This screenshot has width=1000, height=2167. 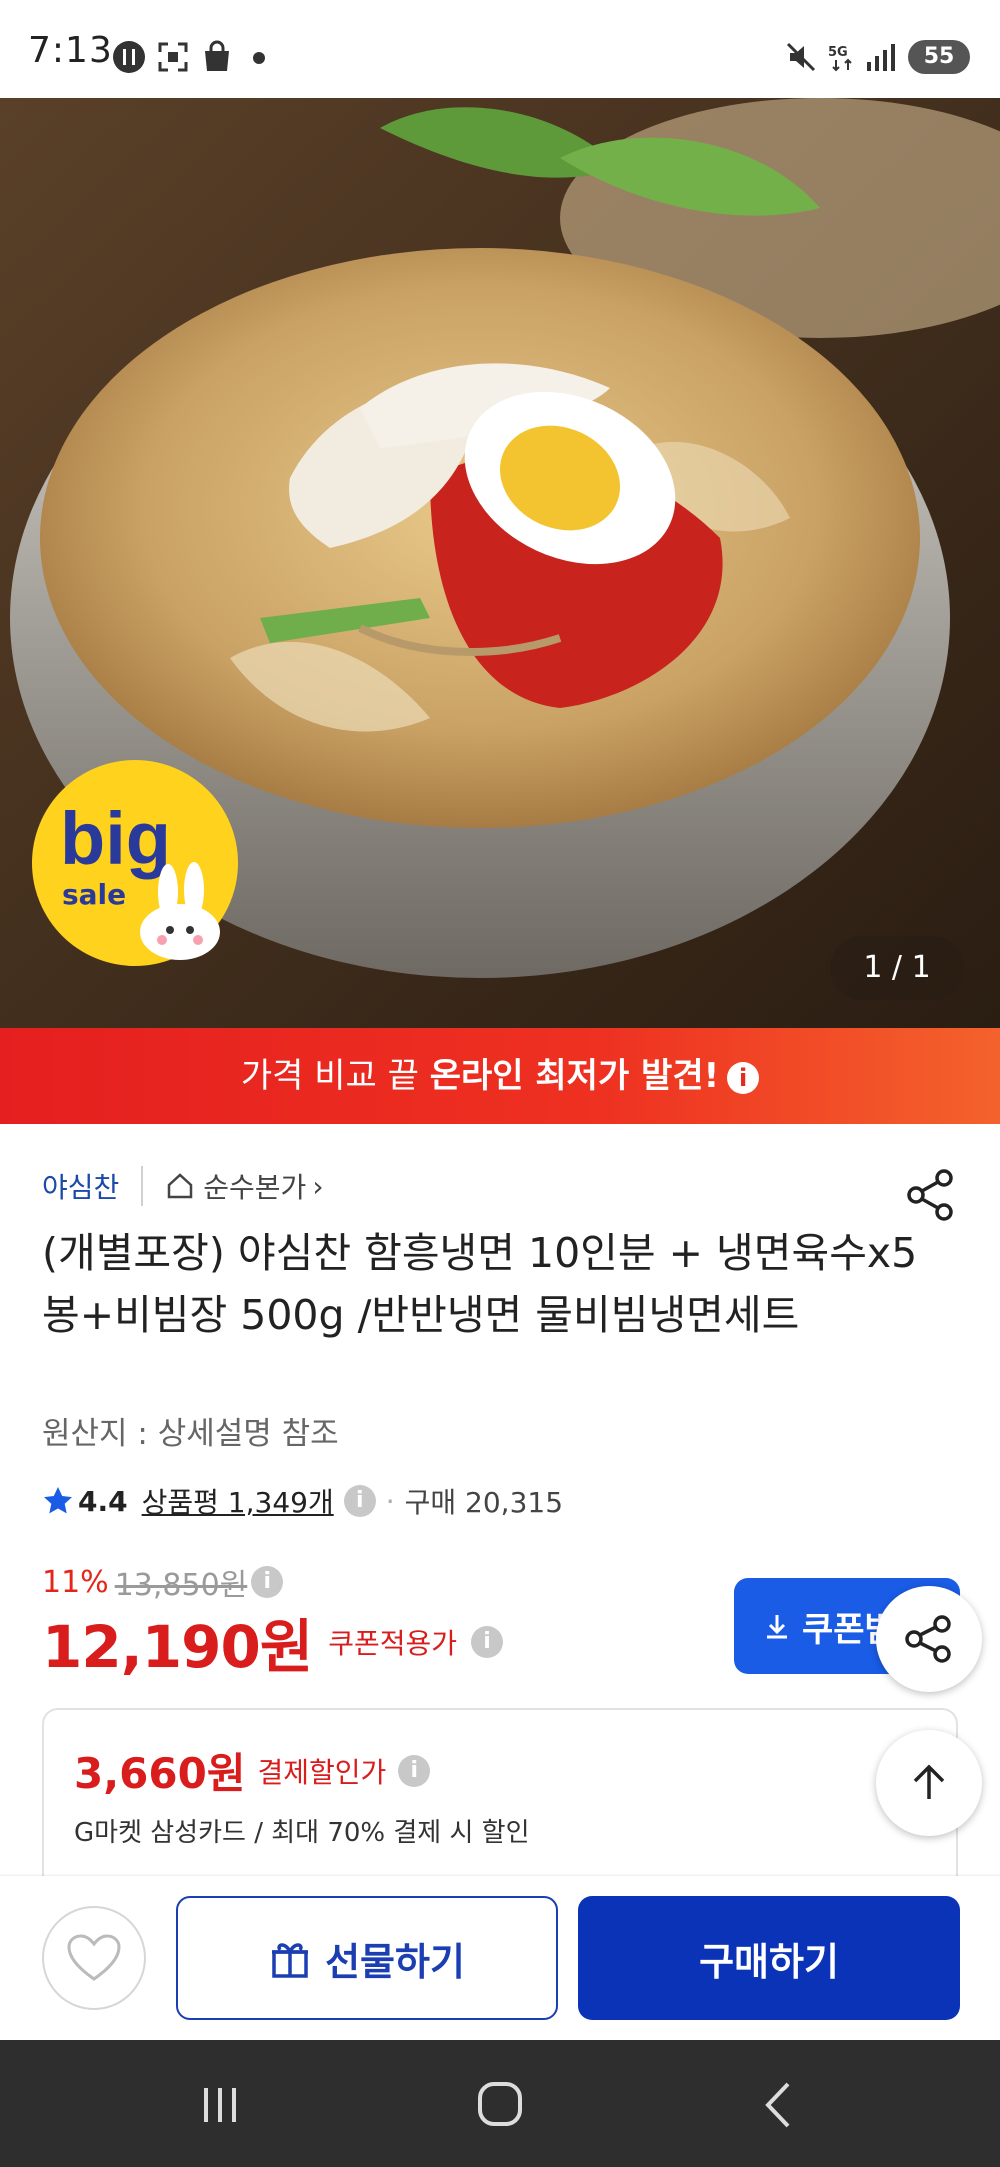 I want to click on gift-button: 선물하기, so click(x=367, y=1958).